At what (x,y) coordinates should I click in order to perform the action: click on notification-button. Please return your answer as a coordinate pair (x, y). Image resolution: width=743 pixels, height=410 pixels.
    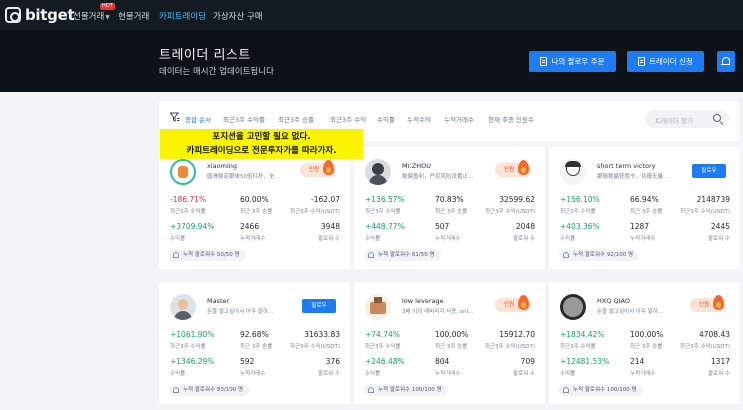
    Looking at the image, I should click on (726, 61).